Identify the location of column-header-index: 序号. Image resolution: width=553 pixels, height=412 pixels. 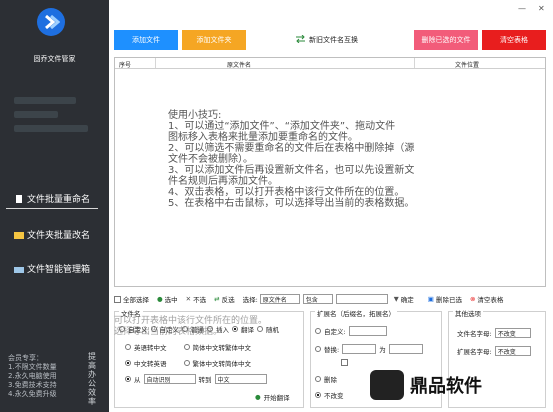
(125, 65).